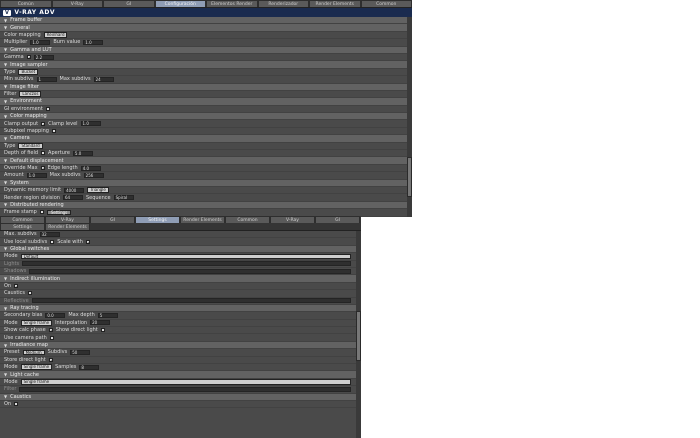 The height and width of the screenshot is (438, 700). I want to click on dropdown: Triangle, so click(98, 190).